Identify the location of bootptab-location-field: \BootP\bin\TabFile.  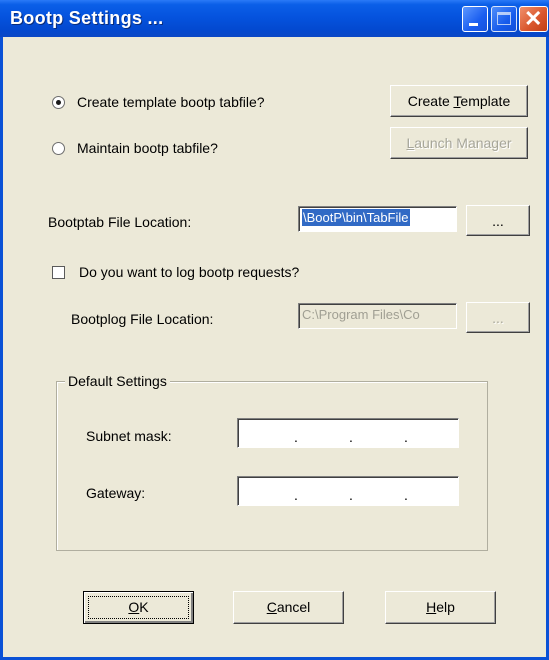
(377, 219).